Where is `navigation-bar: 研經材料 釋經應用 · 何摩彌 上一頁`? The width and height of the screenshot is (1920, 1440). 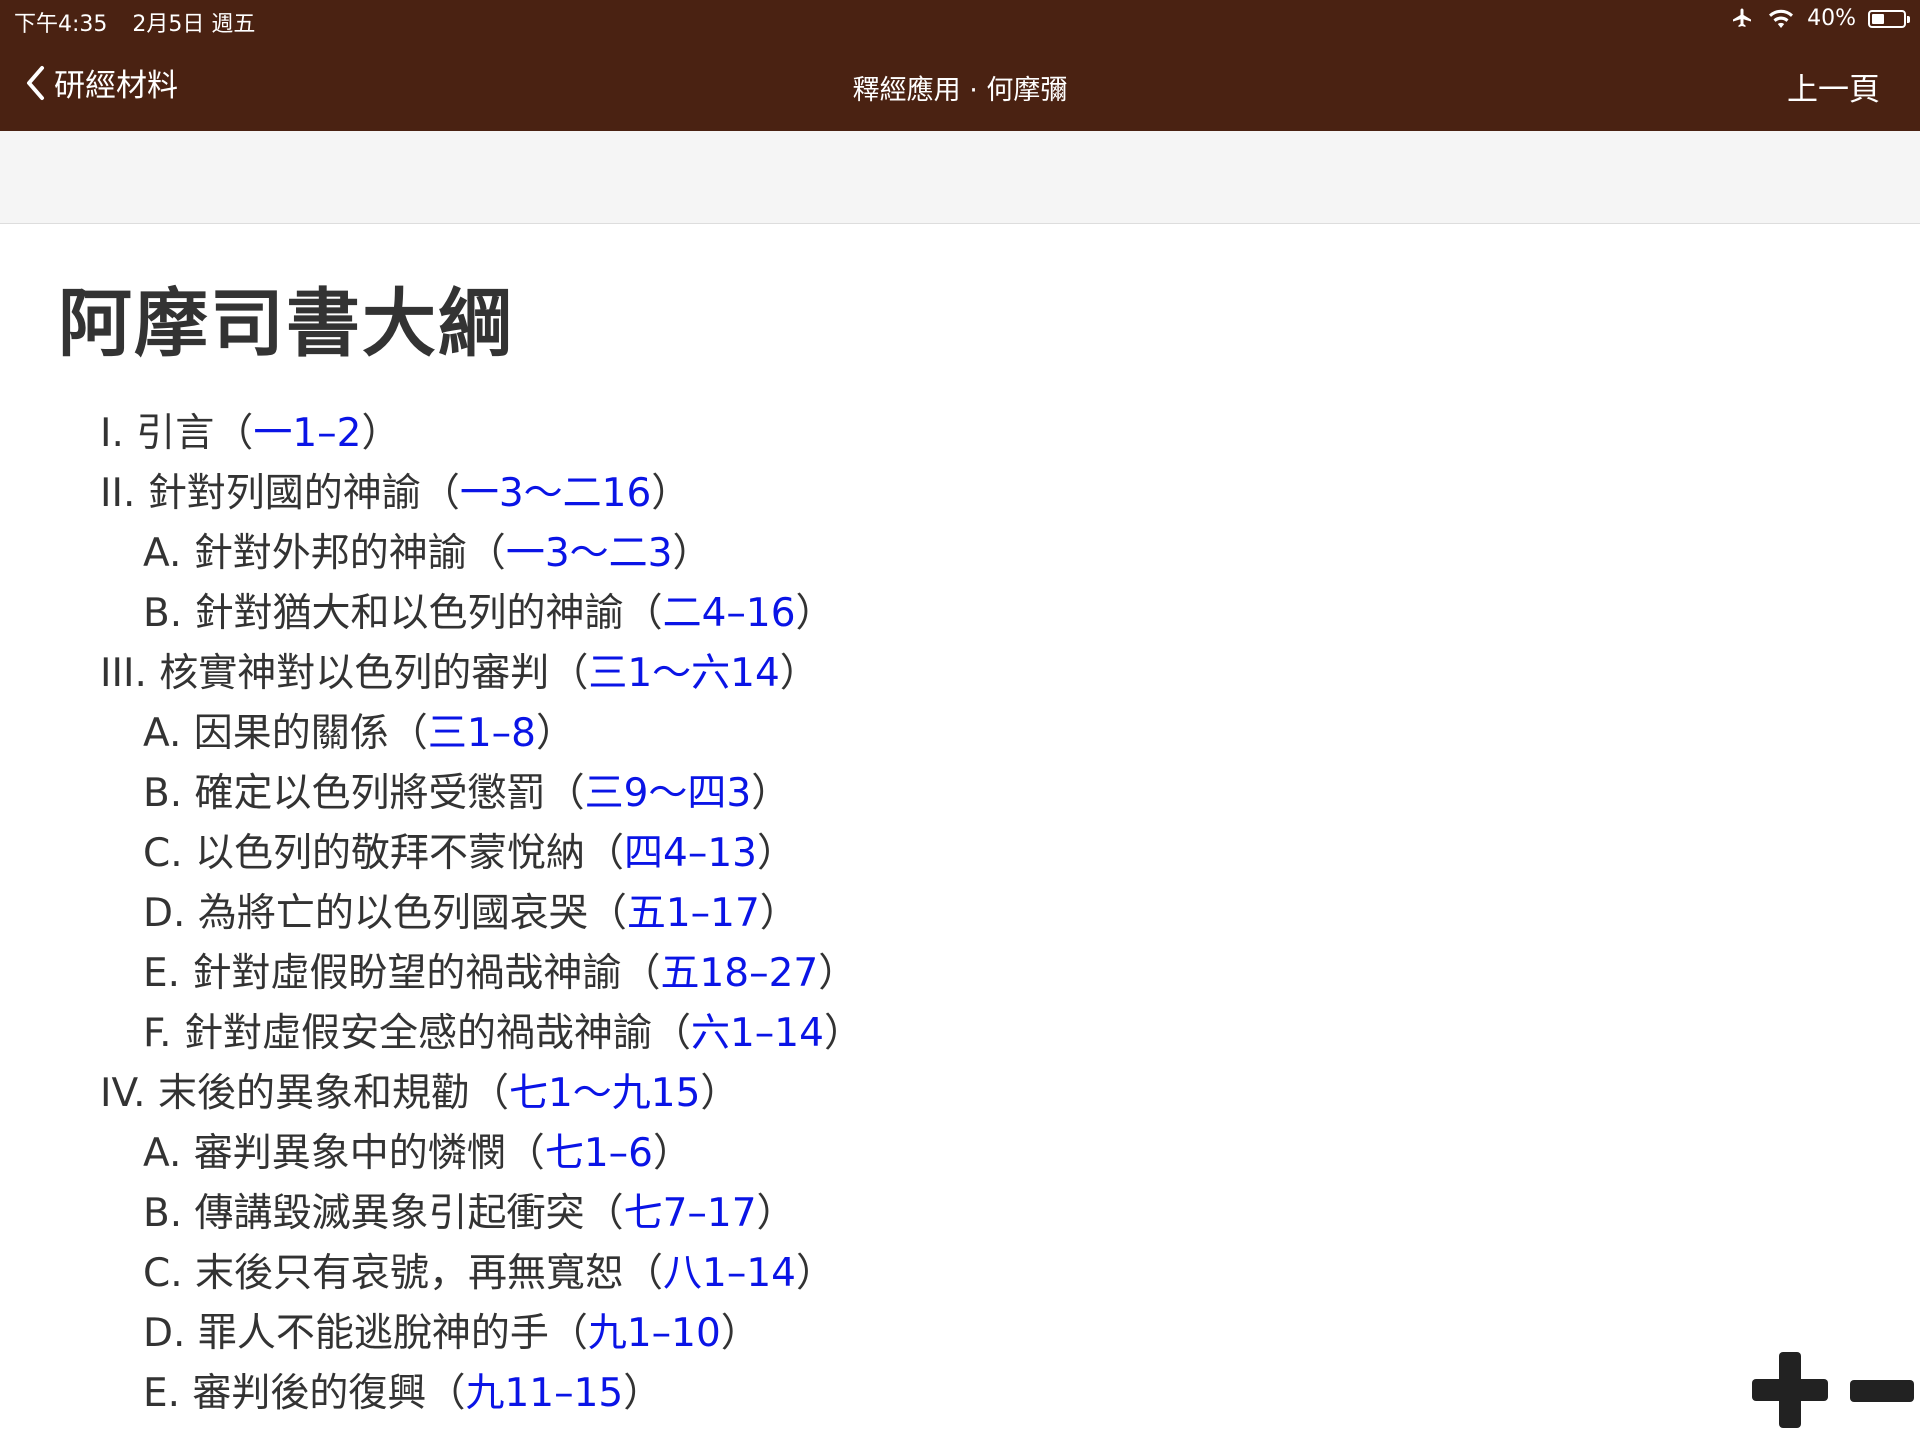
navigation-bar: 研經材料 釋經應用 · 何摩彌 上一頁 is located at coordinates (960, 85).